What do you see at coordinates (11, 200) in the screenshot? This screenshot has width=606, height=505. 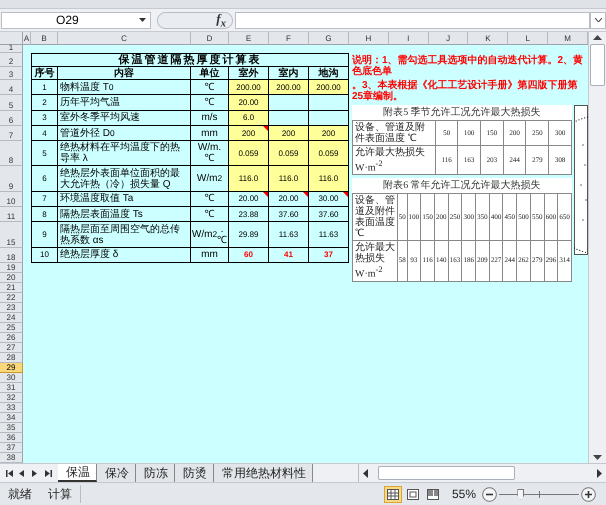 I see `row-header: 10` at bounding box center [11, 200].